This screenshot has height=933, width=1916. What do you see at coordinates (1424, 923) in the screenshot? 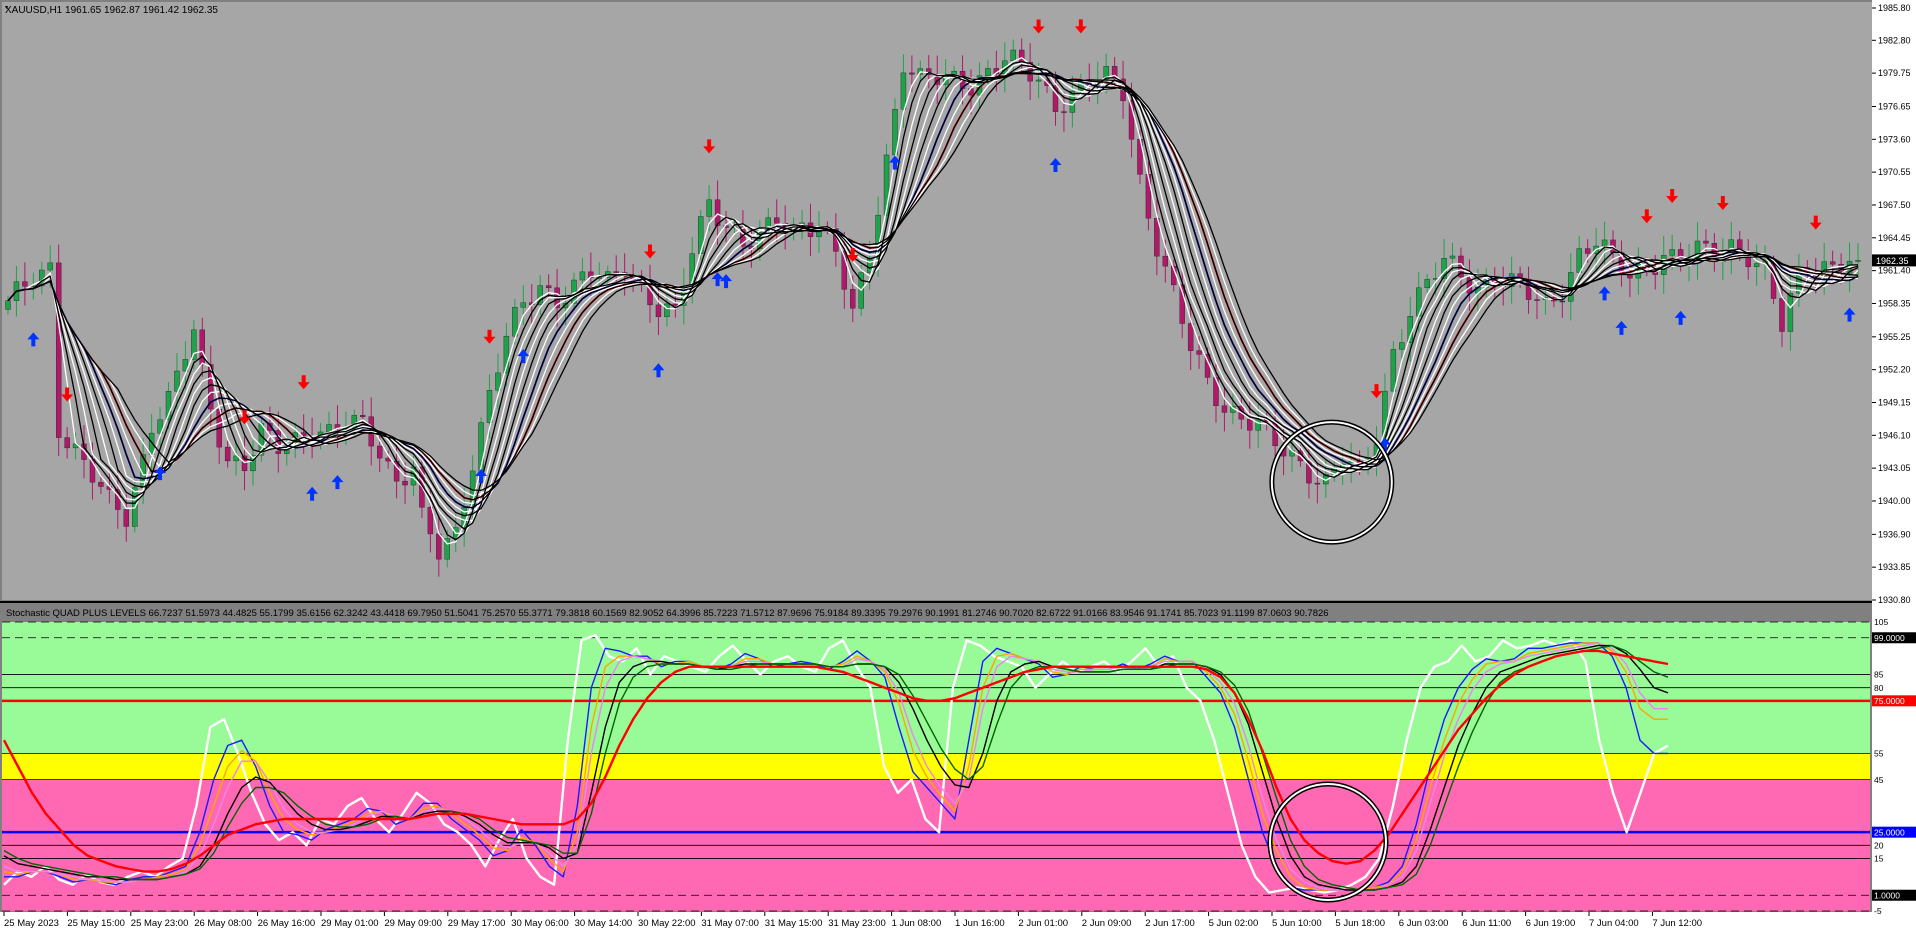
I see `time-tick-label: 6 Jun 03:00` at bounding box center [1424, 923].